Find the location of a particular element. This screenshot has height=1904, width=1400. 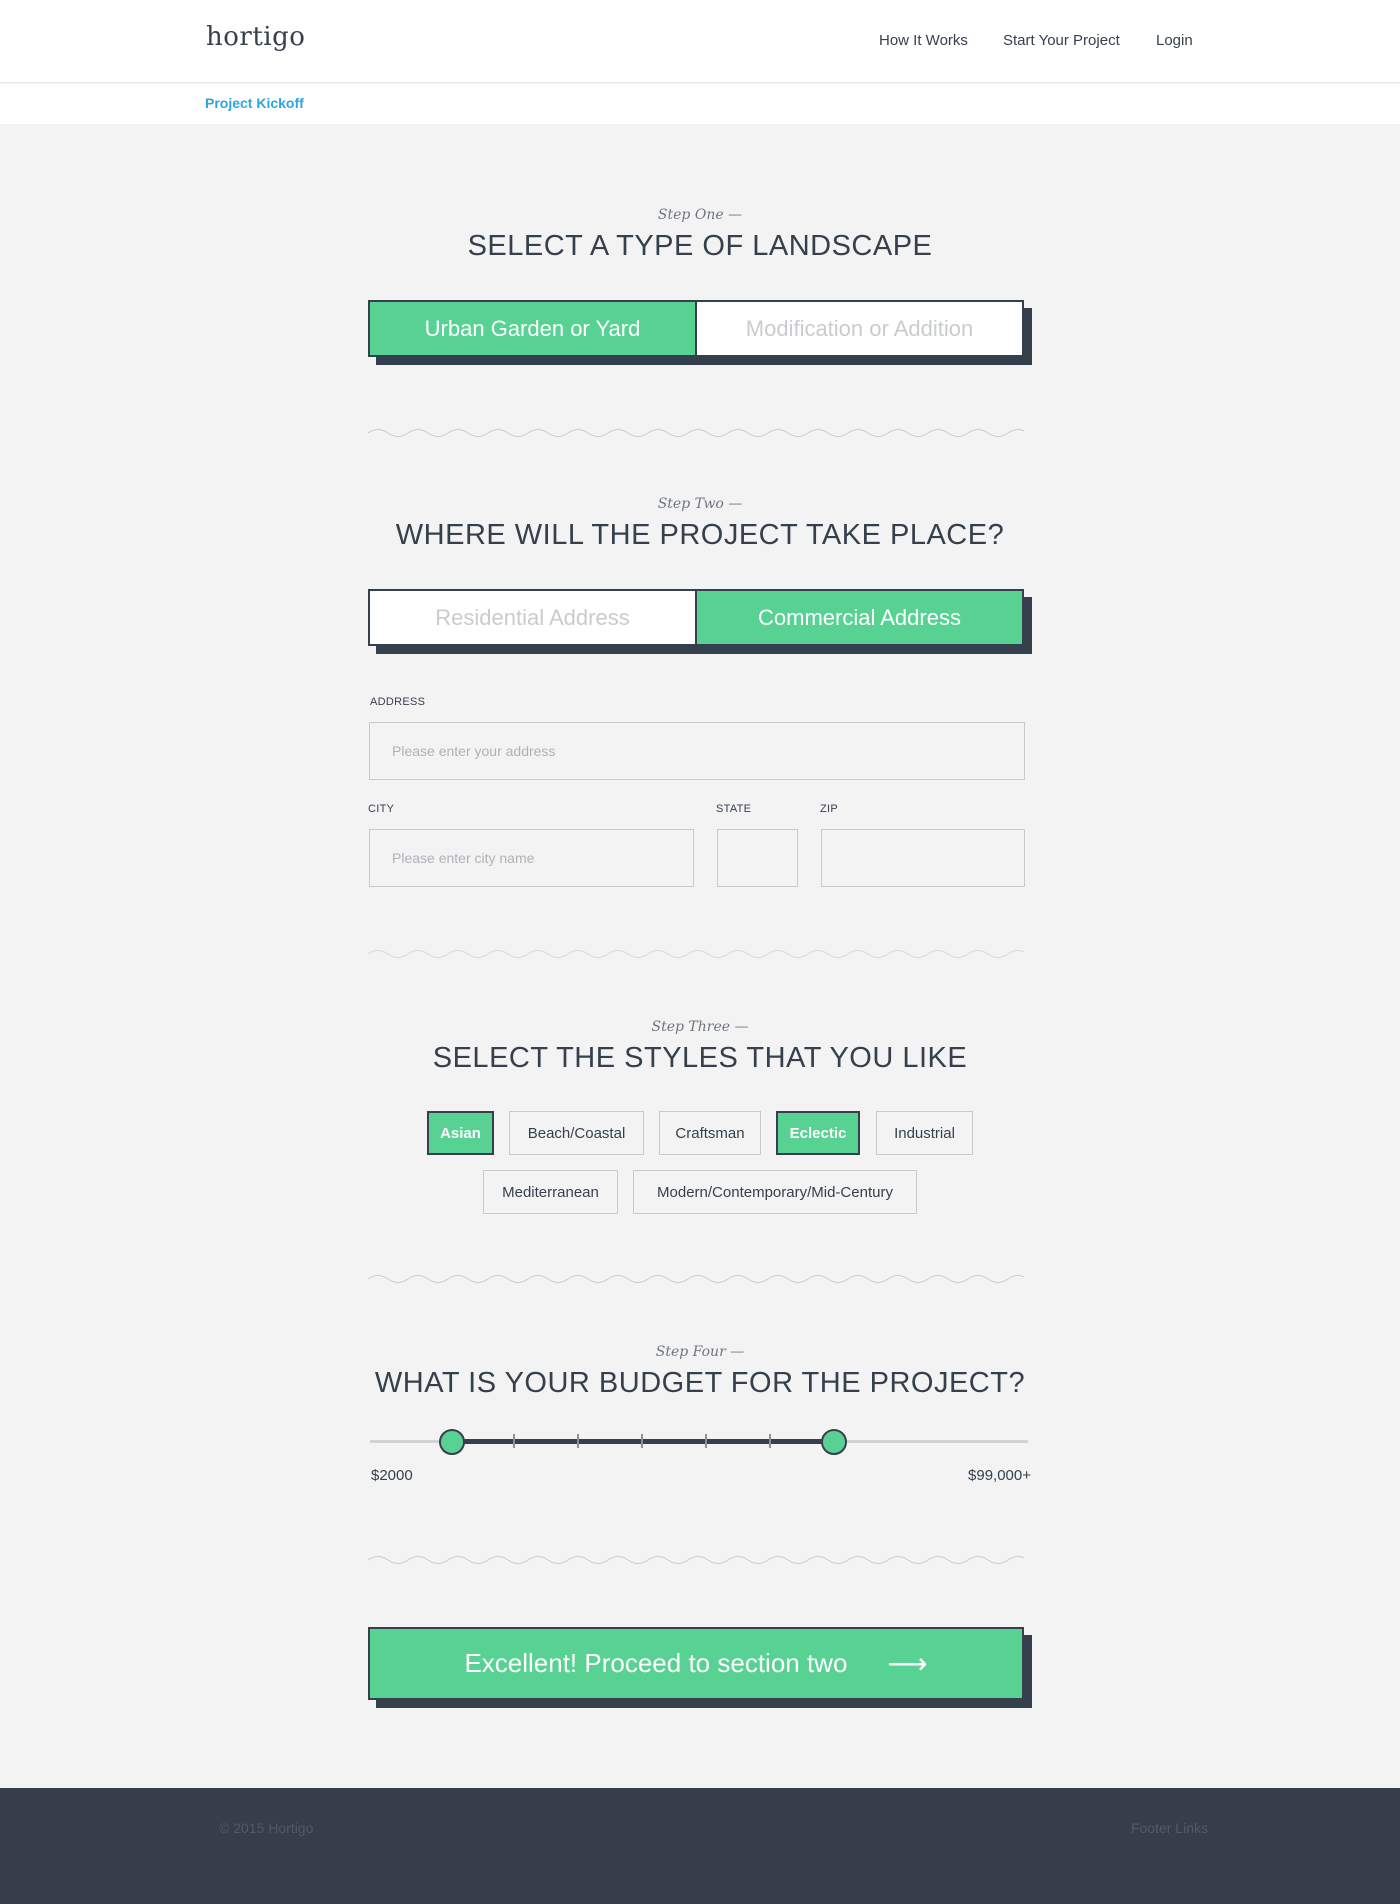

step-four-label: Step Four — is located at coordinates (700, 1352).